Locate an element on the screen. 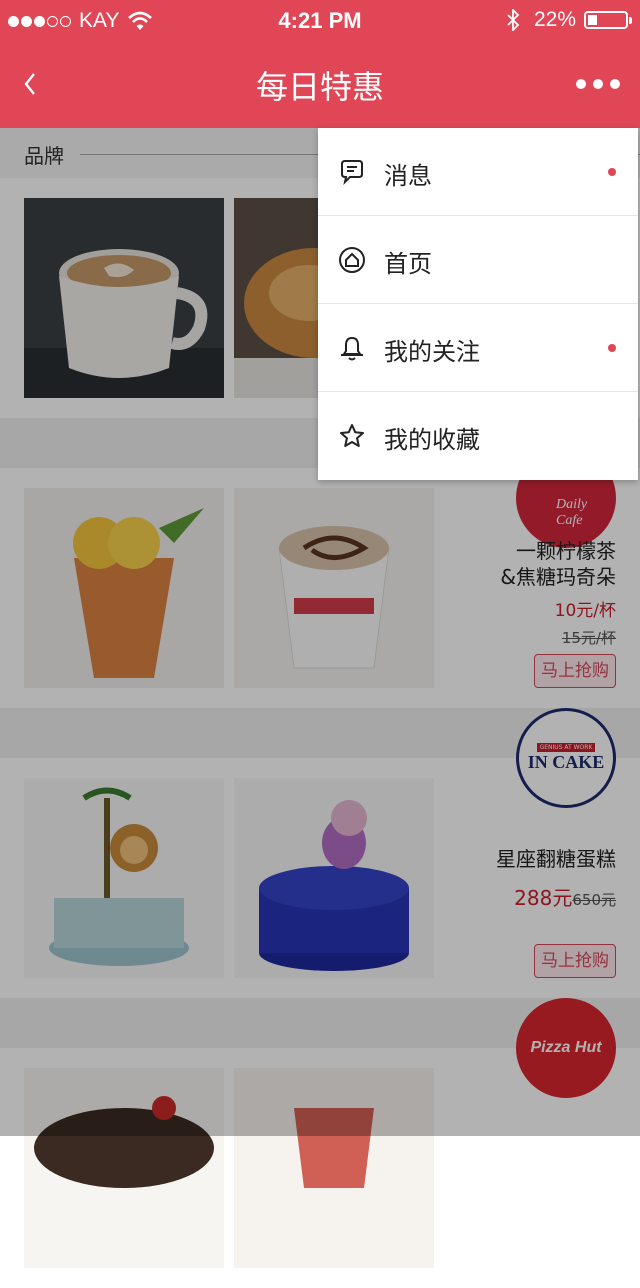 Image resolution: width=640 pixels, height=1288 pixels. page-title: 每日特惠 is located at coordinates (319, 87).